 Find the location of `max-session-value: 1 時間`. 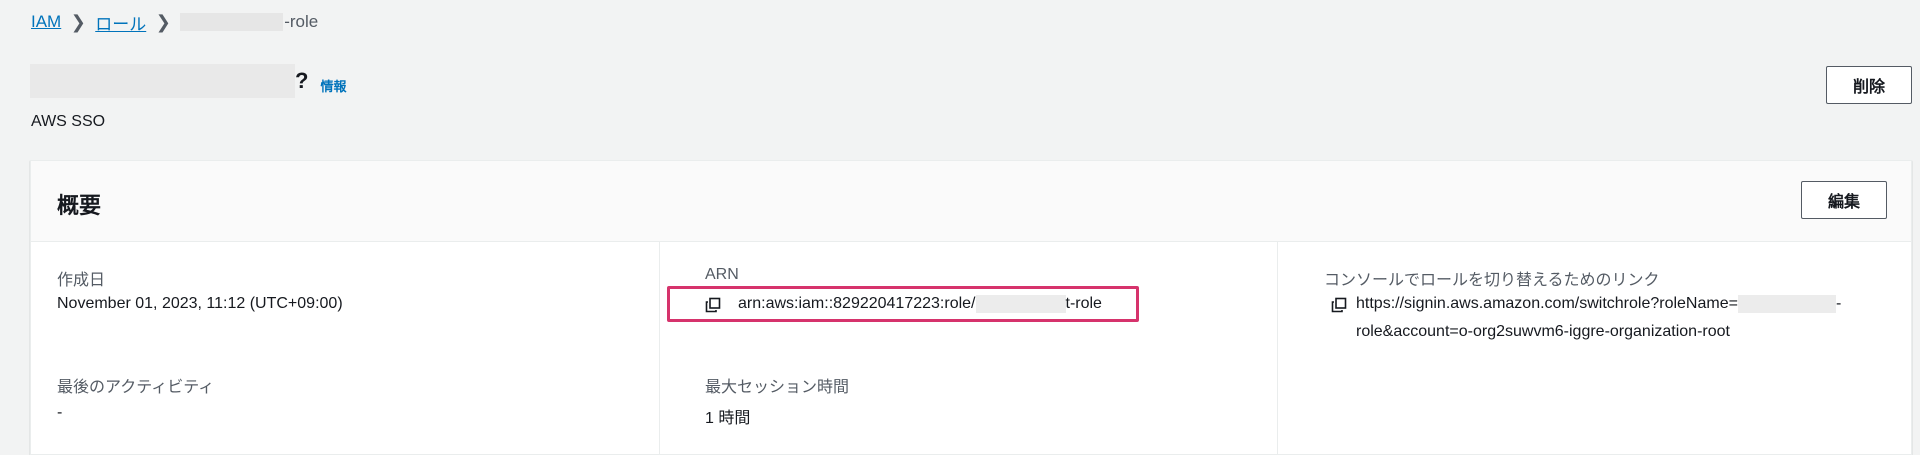

max-session-value: 1 時間 is located at coordinates (728, 418).